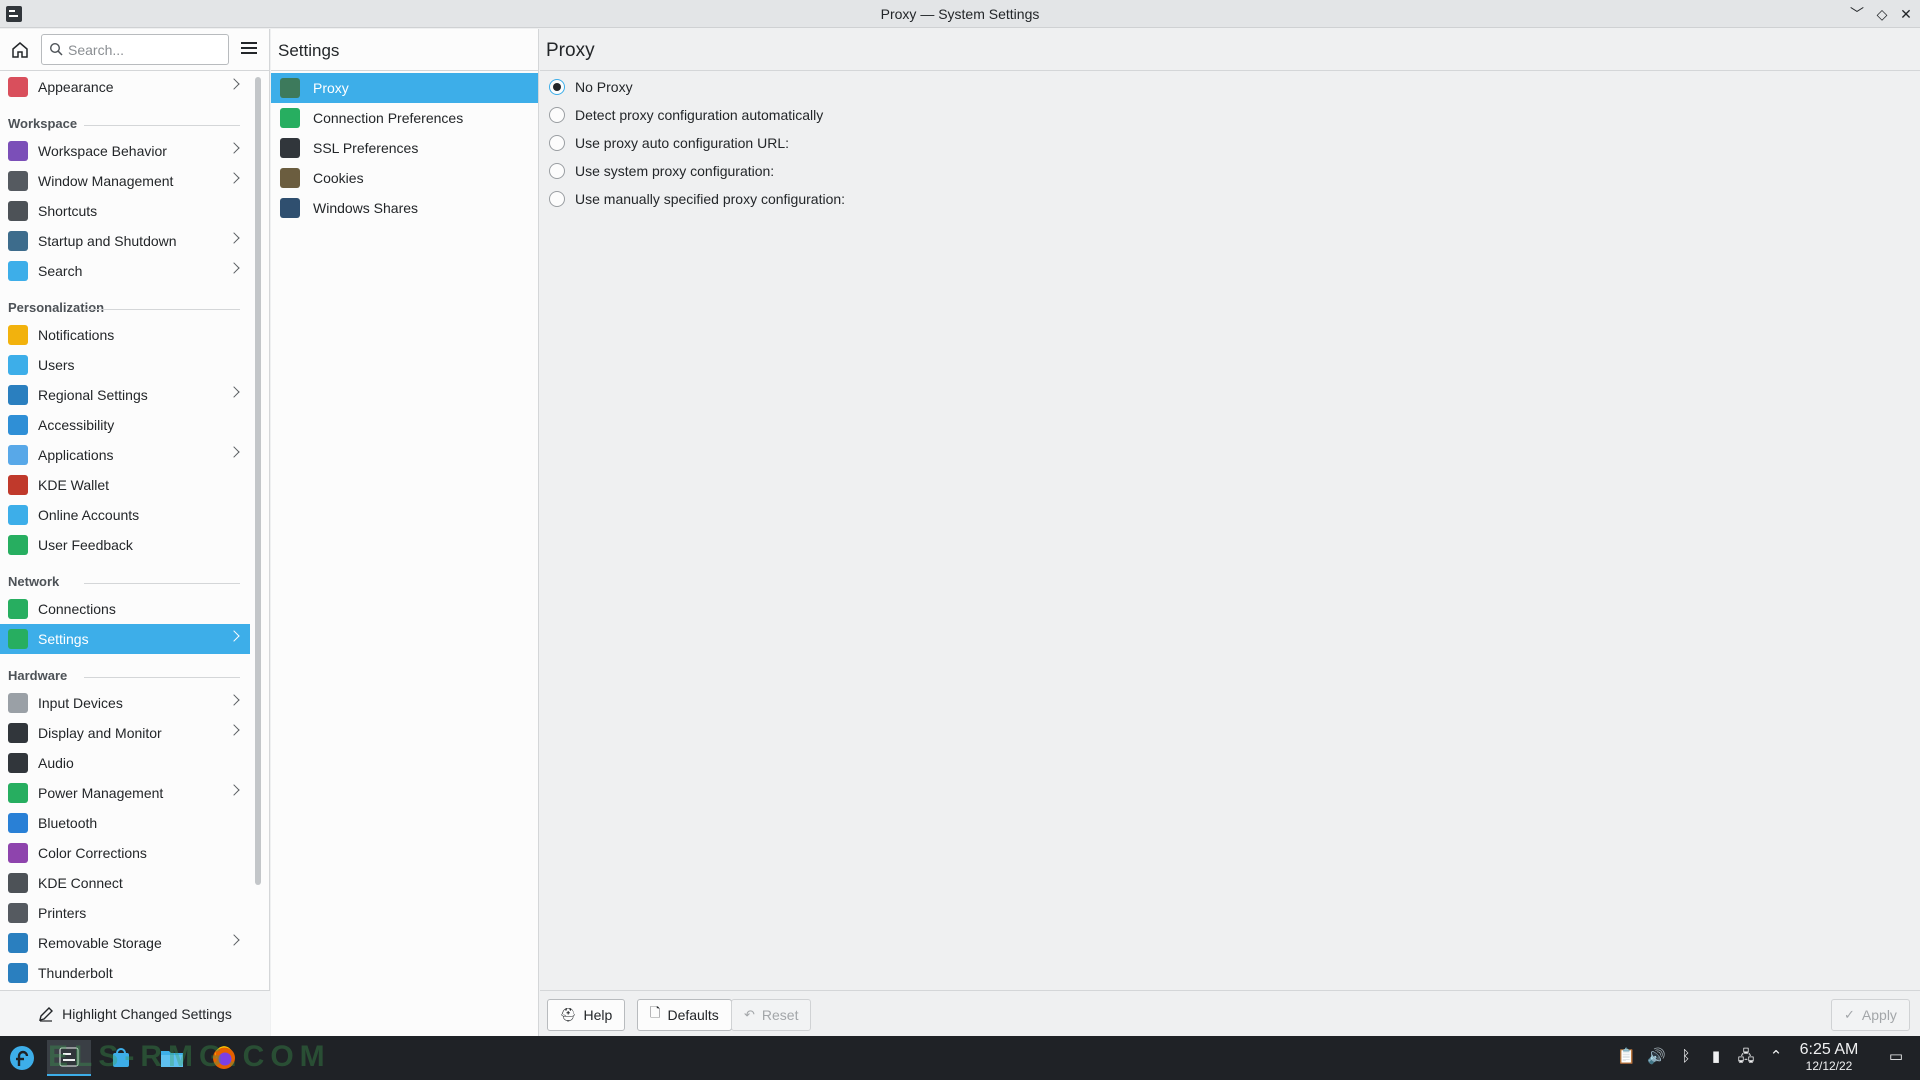 Image resolution: width=1920 pixels, height=1080 pixels. I want to click on sidebar-item-online-accounts: Online Accounts, so click(125, 515).